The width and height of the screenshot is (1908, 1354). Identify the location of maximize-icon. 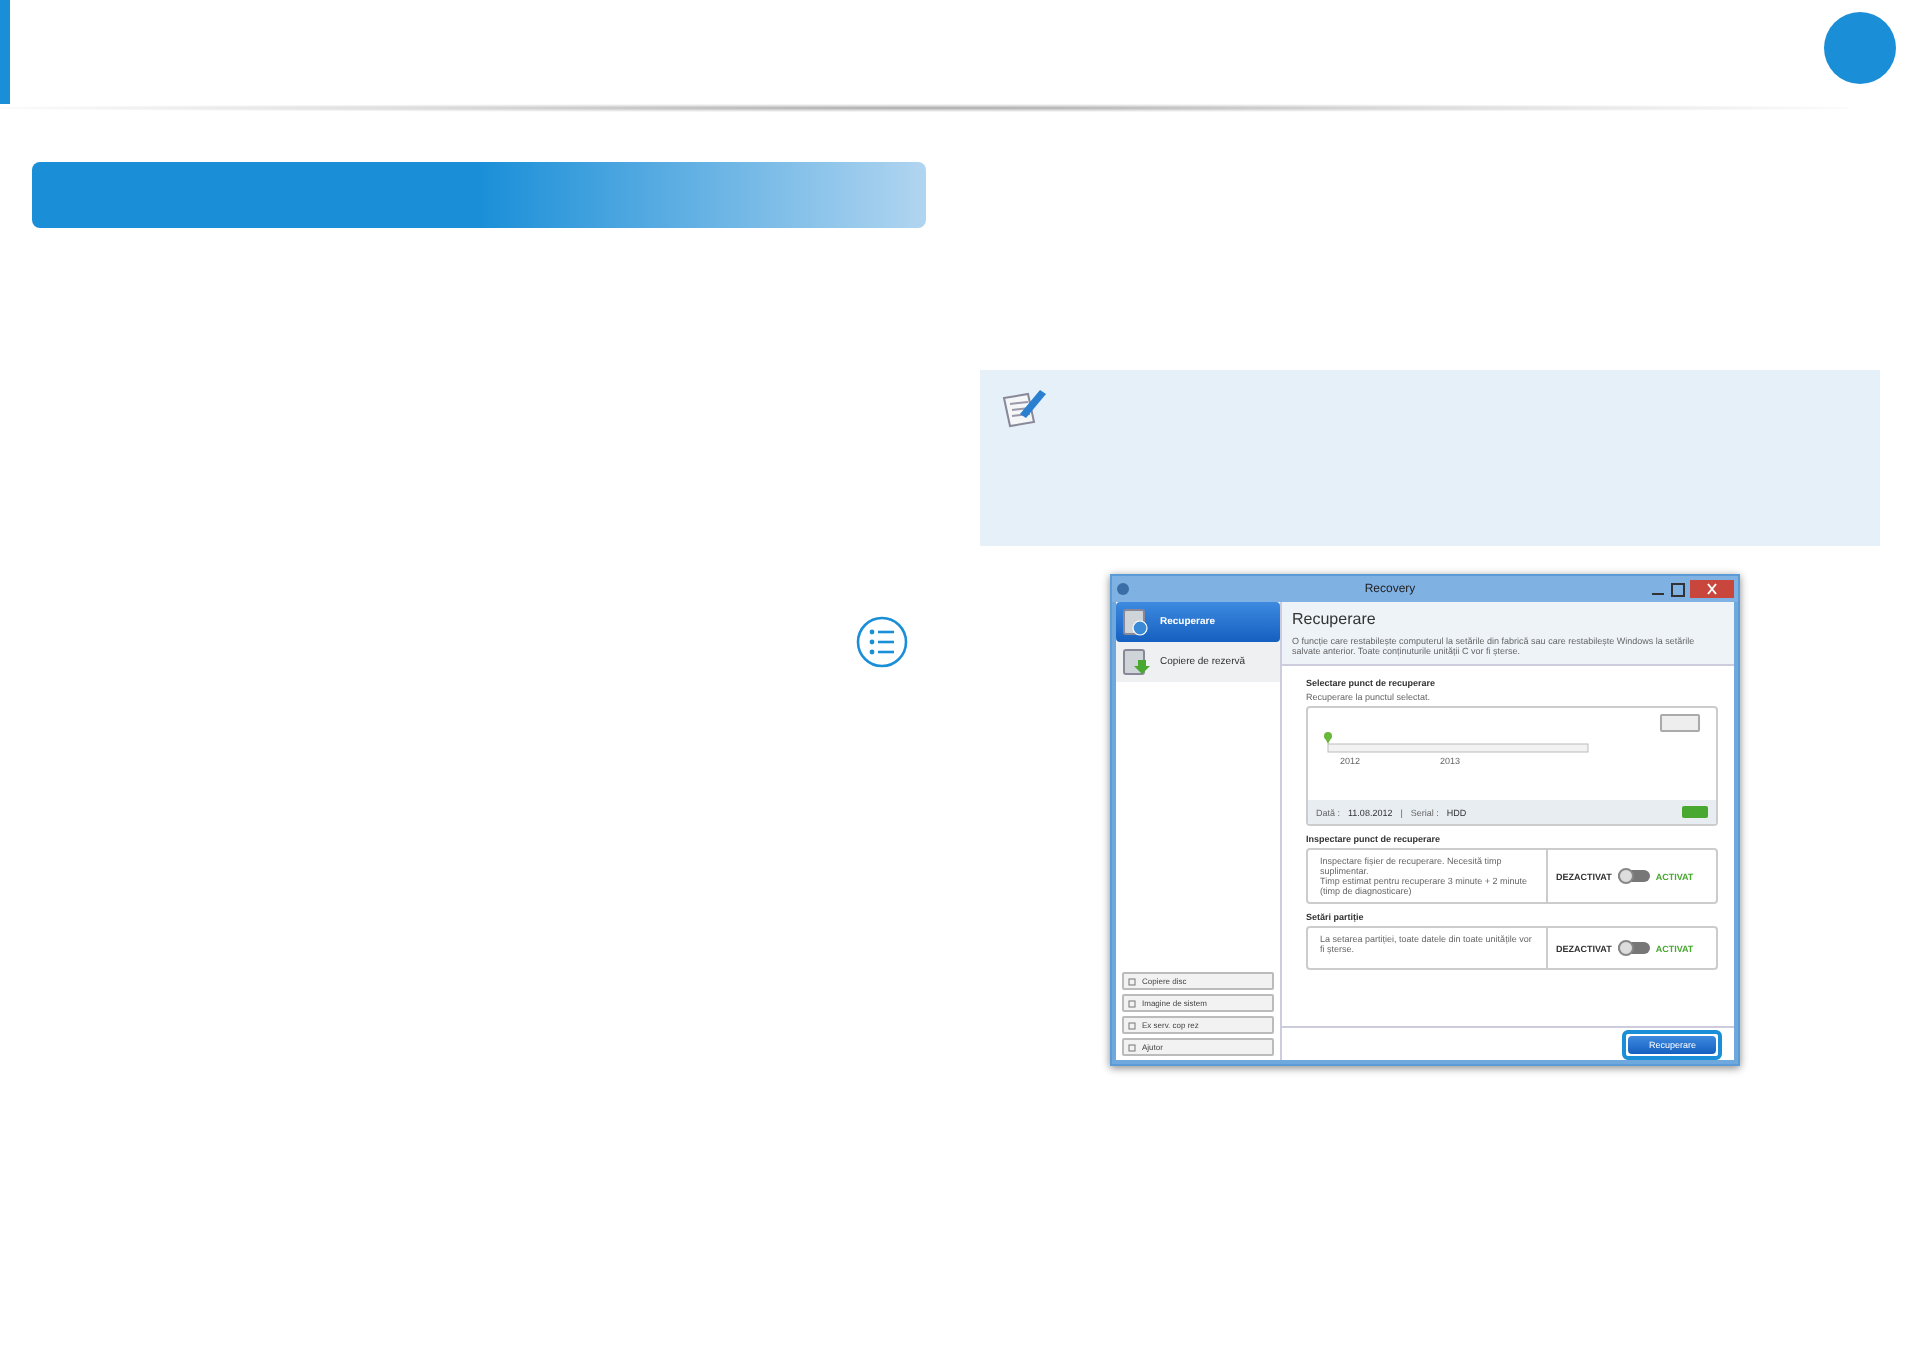
(1678, 589).